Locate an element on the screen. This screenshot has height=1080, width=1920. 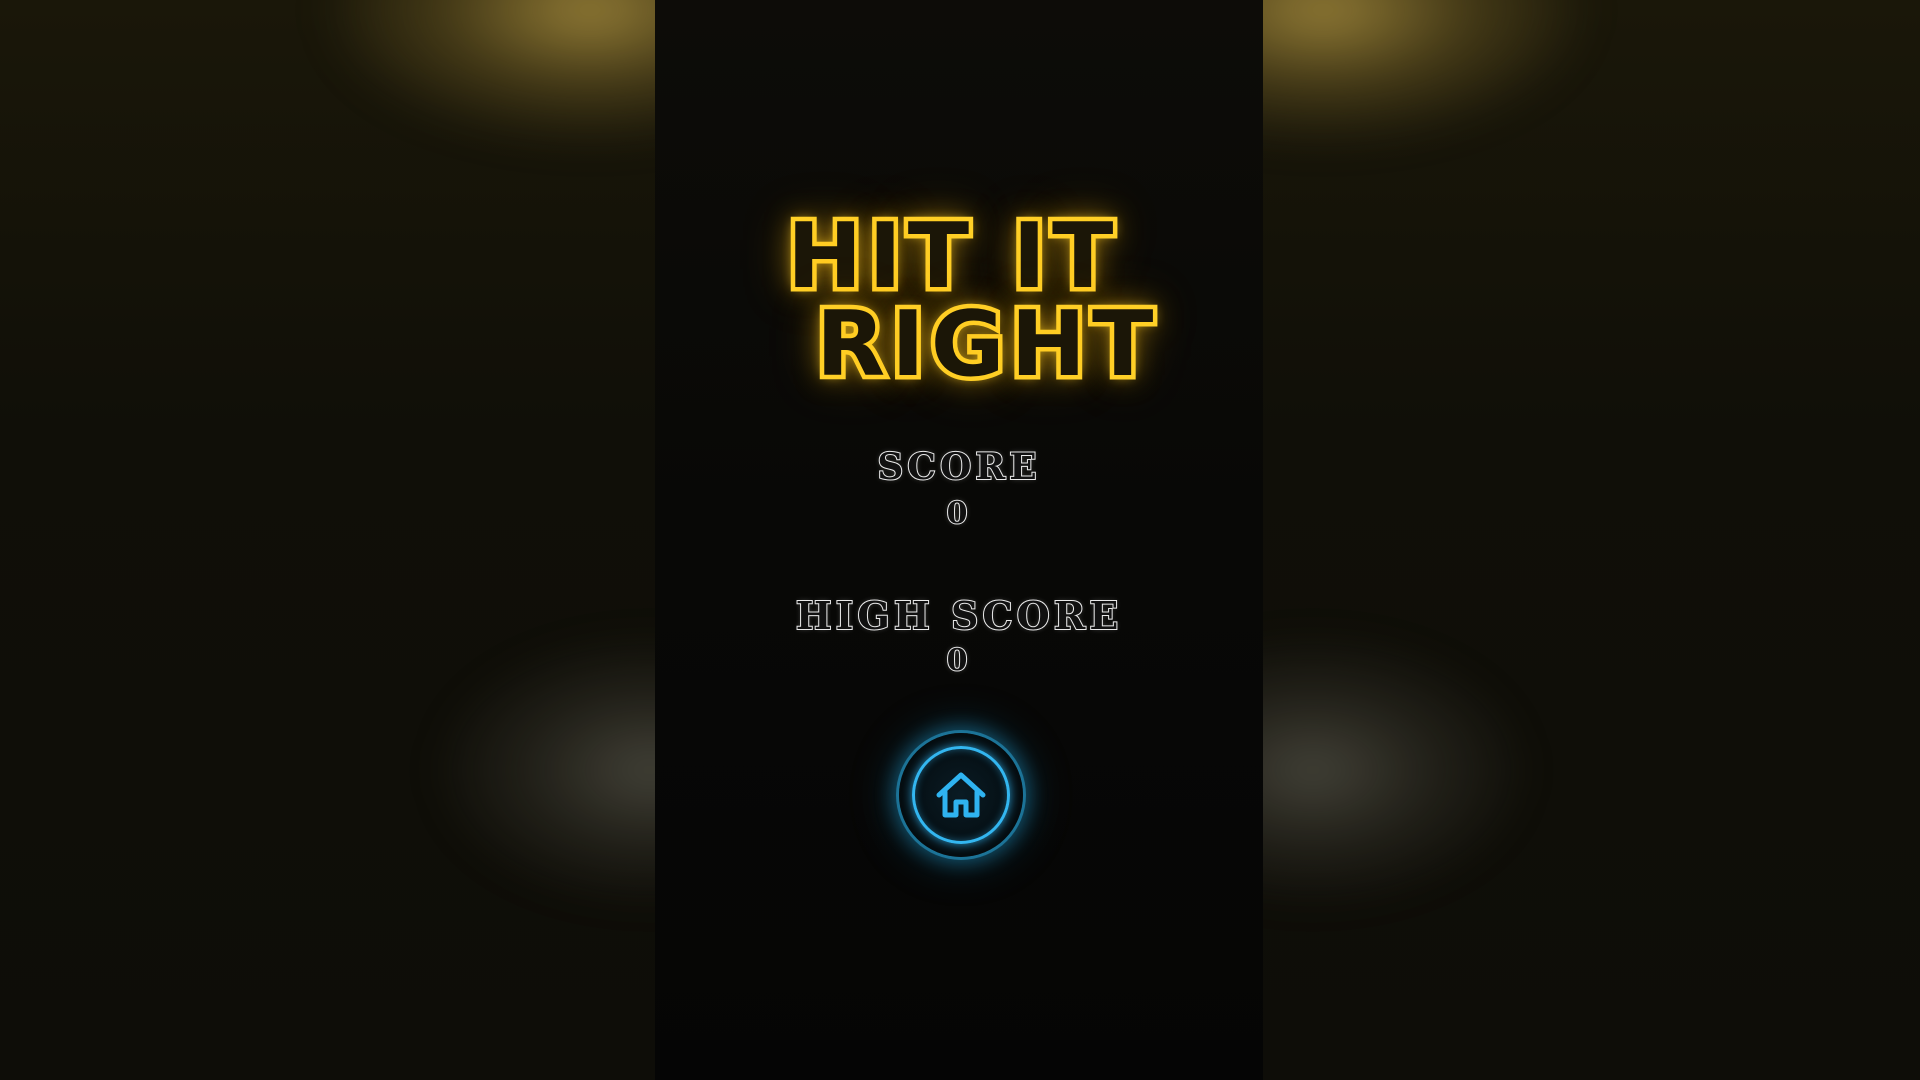
score-label: SCORE is located at coordinates (958, 467).